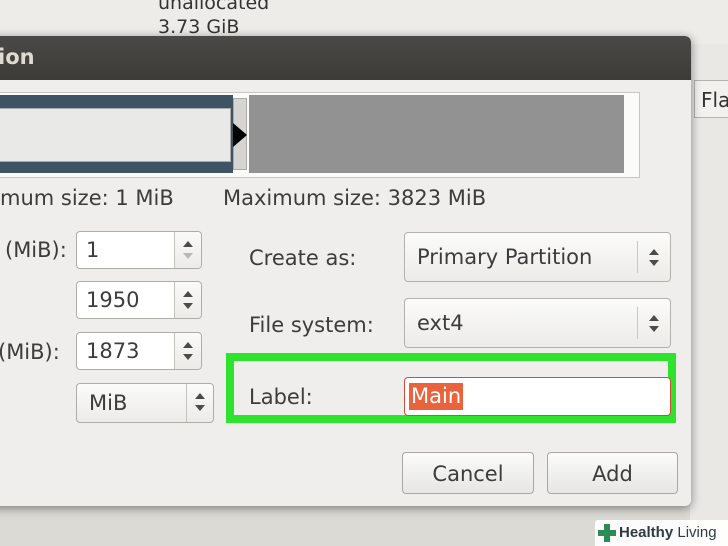 This screenshot has width=728, height=546. Describe the element at coordinates (345, 58) in the screenshot. I see `dialog-titlebar: tion` at that location.